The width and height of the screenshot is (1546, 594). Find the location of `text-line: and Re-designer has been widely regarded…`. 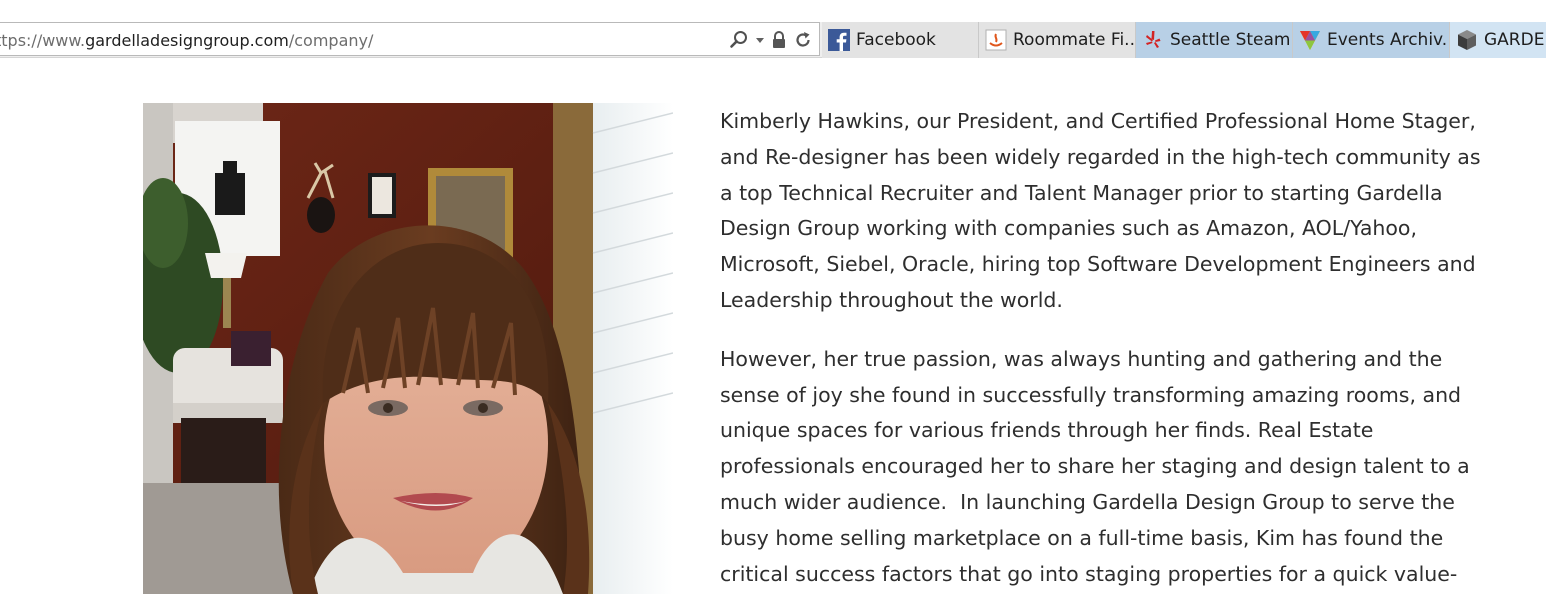

text-line: and Re-designer has been widely regarded… is located at coordinates (1100, 156).